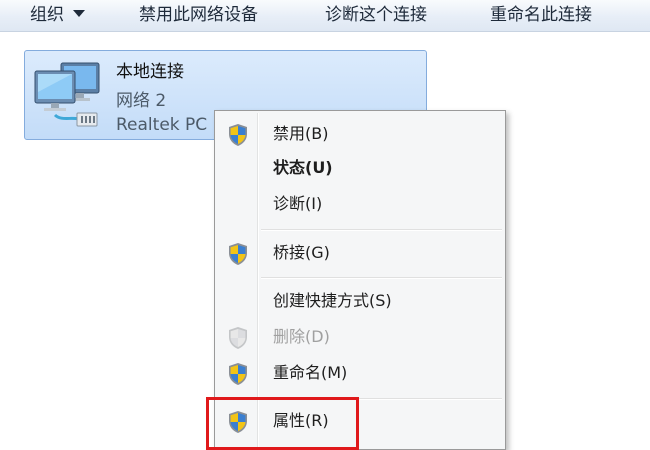  Describe the element at coordinates (376, 15) in the screenshot. I see `diagnose-connection-button: 诊断这个连接` at that location.